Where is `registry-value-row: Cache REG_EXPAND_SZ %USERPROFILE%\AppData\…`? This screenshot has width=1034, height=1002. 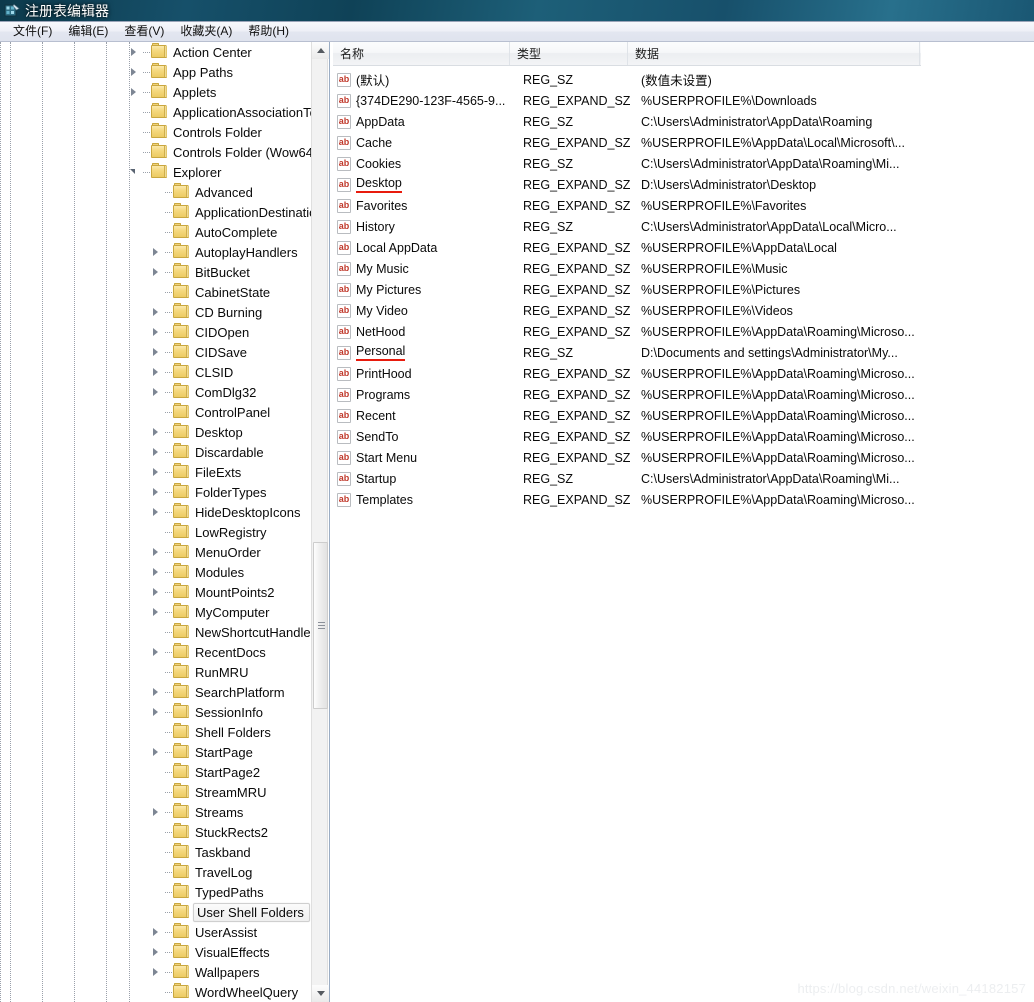 registry-value-row: Cache REG_EXPAND_SZ %USERPROFILE%\AppData\… is located at coordinates (683, 142).